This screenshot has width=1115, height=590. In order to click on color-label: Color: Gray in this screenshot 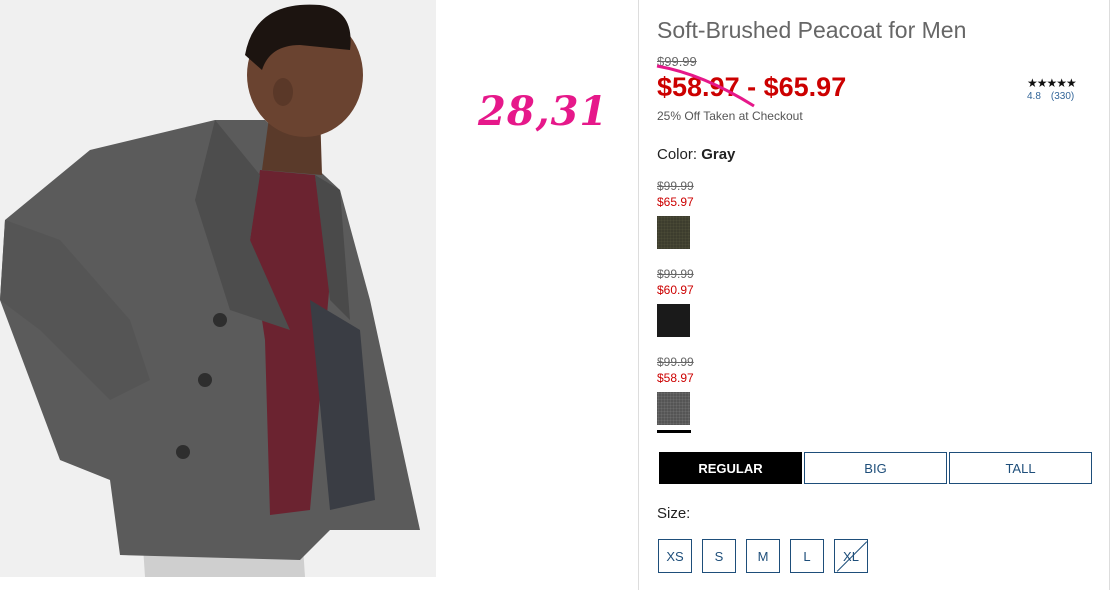, I will do `click(696, 154)`.